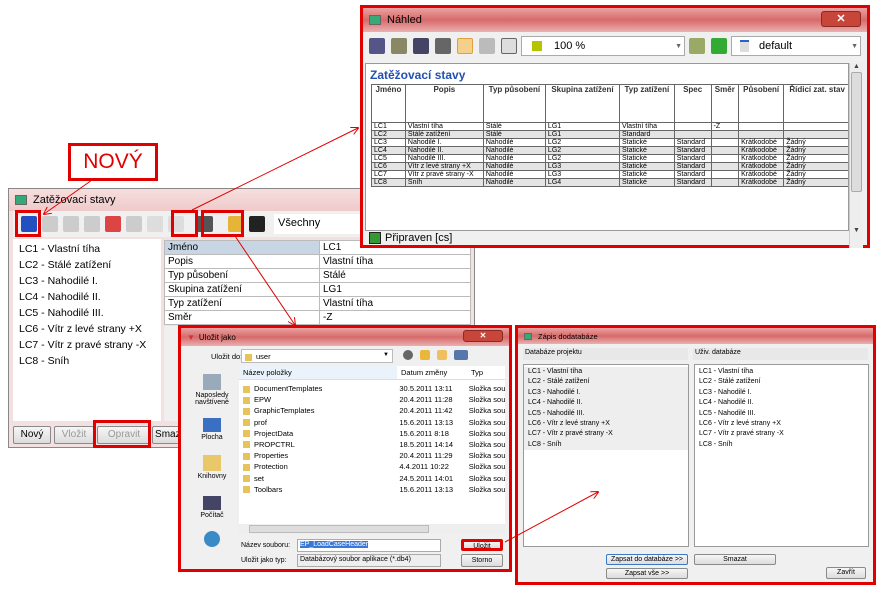 This screenshot has width=878, height=590. What do you see at coordinates (603, 46) in the screenshot?
I see `zoom-select: 100 % ▼` at bounding box center [603, 46].